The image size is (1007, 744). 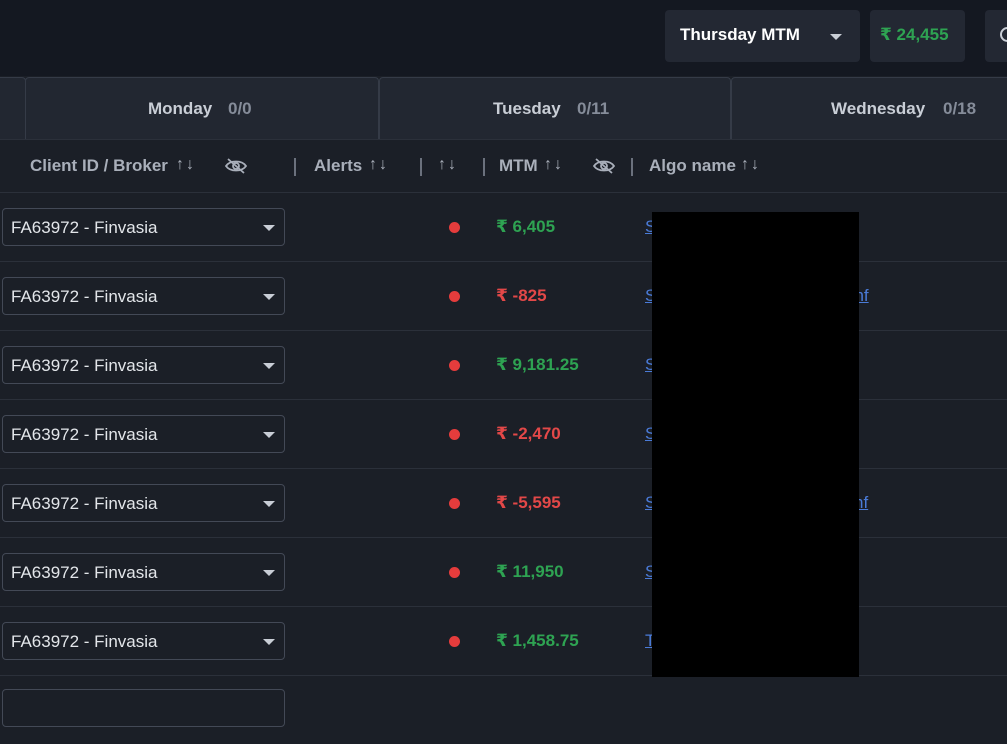 I want to click on column-header-client: Client ID / Broker, so click(x=99, y=166).